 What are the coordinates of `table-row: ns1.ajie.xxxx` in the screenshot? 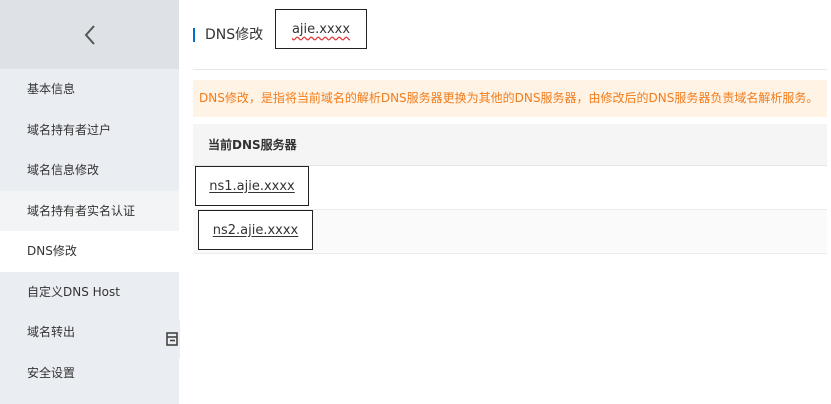 It's located at (510, 188).